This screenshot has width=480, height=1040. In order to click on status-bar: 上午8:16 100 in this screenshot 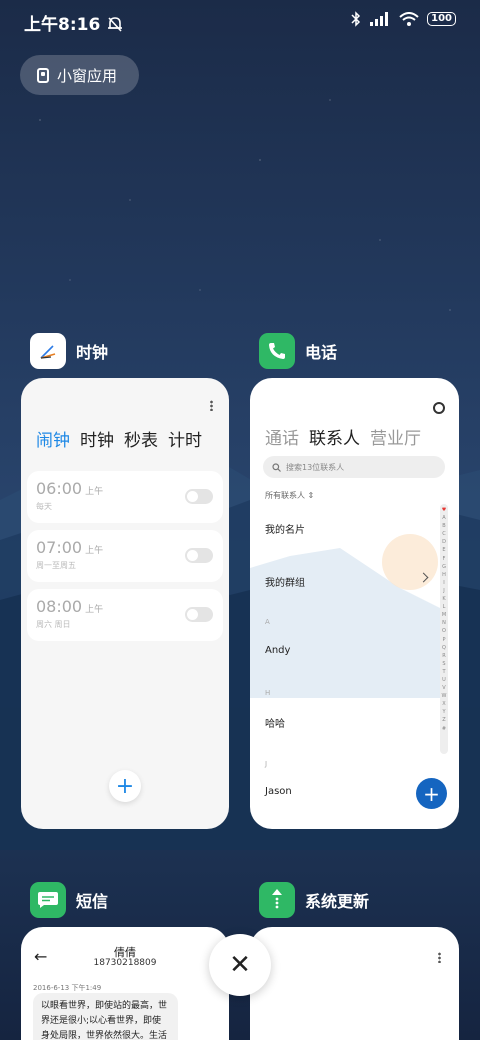, I will do `click(240, 20)`.